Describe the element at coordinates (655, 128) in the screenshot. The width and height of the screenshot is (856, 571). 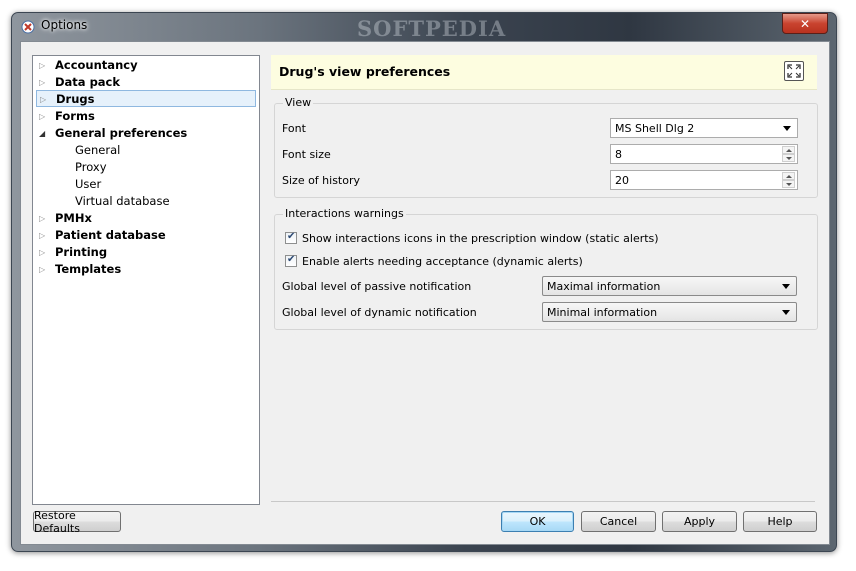
I see `font-value: MS Shell Dlg 2` at that location.